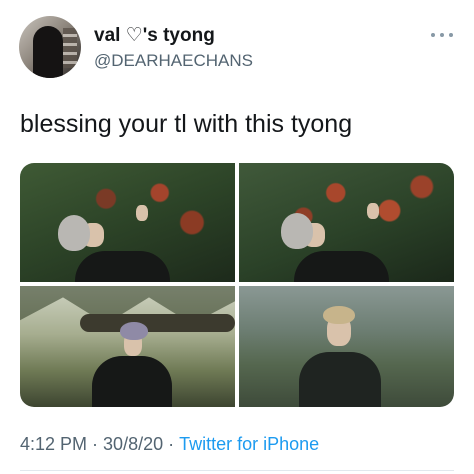 The width and height of the screenshot is (474, 474). Describe the element at coordinates (133, 444) in the screenshot. I see `tweet-date: 30/8/20` at that location.